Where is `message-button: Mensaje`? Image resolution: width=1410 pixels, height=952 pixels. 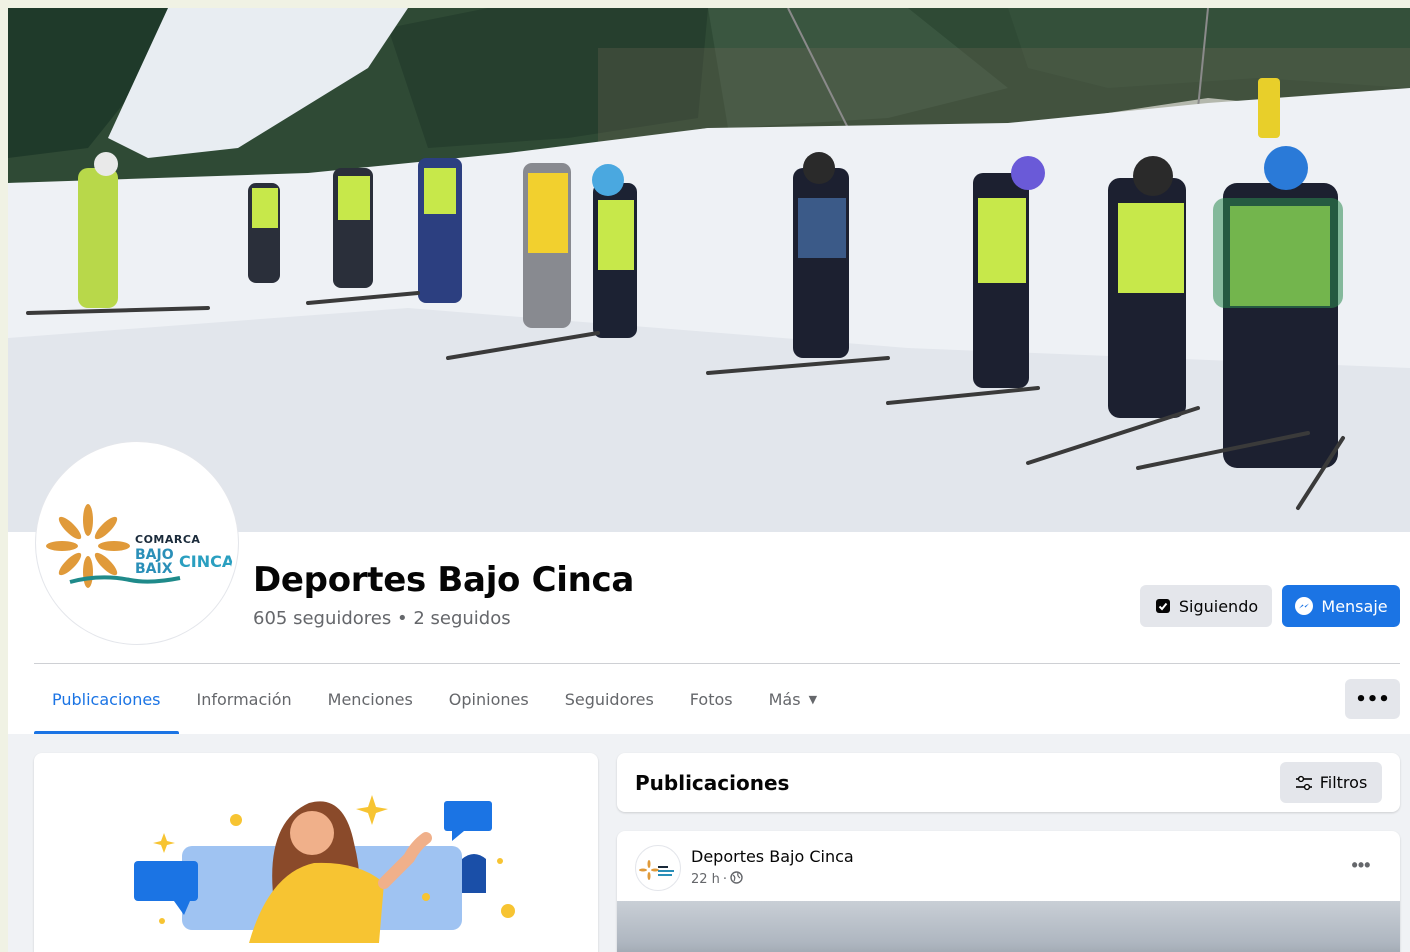
message-button: Mensaje is located at coordinates (1341, 606).